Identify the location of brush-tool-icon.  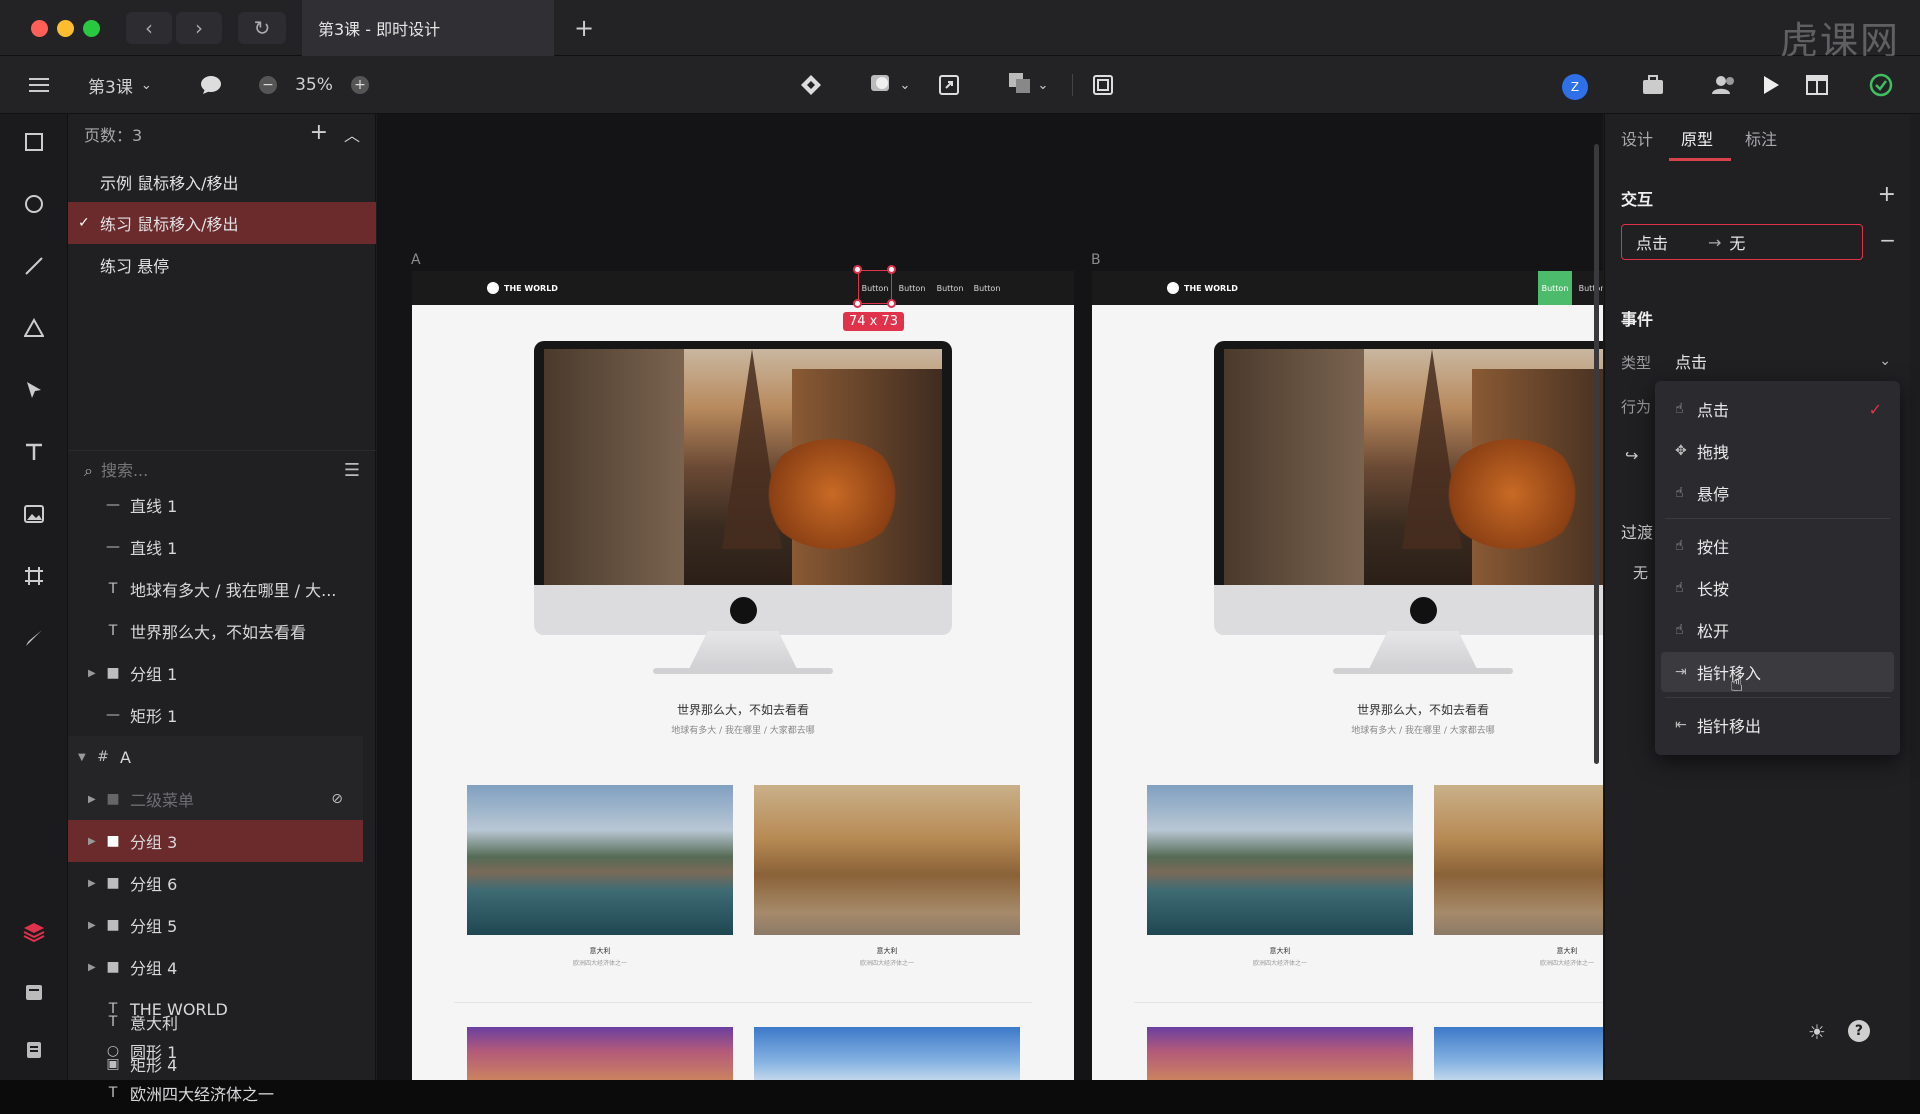
(34, 638).